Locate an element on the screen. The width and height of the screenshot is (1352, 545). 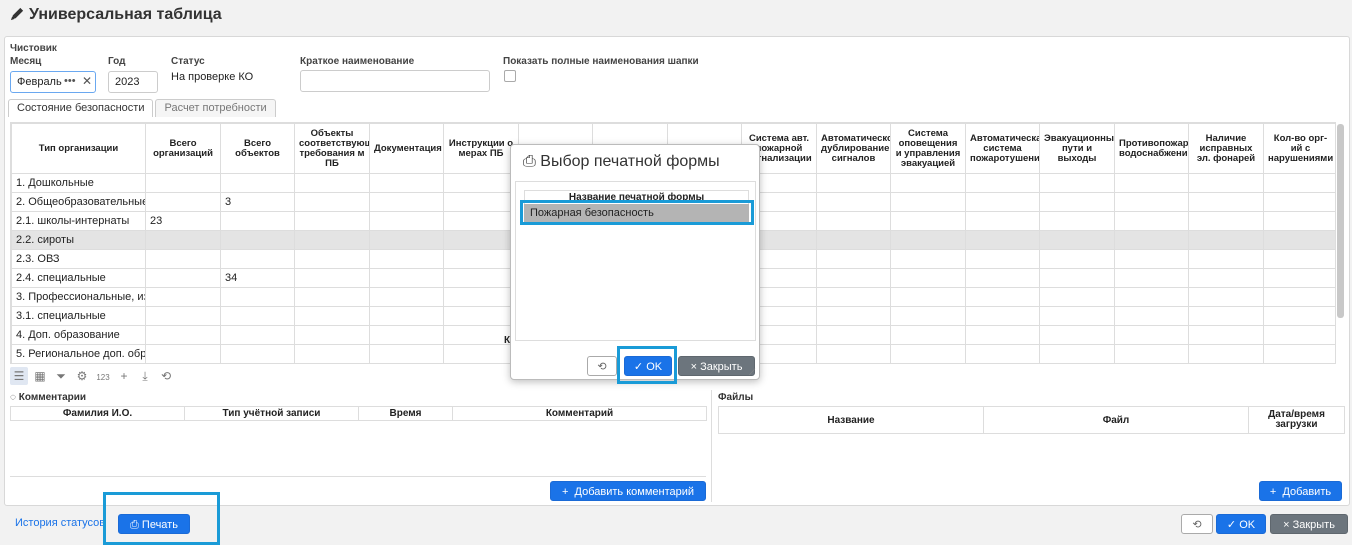
cell-total-objects: 34 is located at coordinates (257, 278).